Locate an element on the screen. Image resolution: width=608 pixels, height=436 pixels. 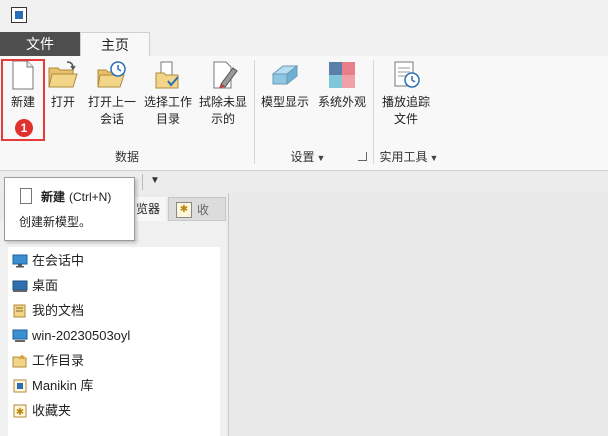
tree-item-working-directory: 工作目录 is located at coordinates (48, 361).